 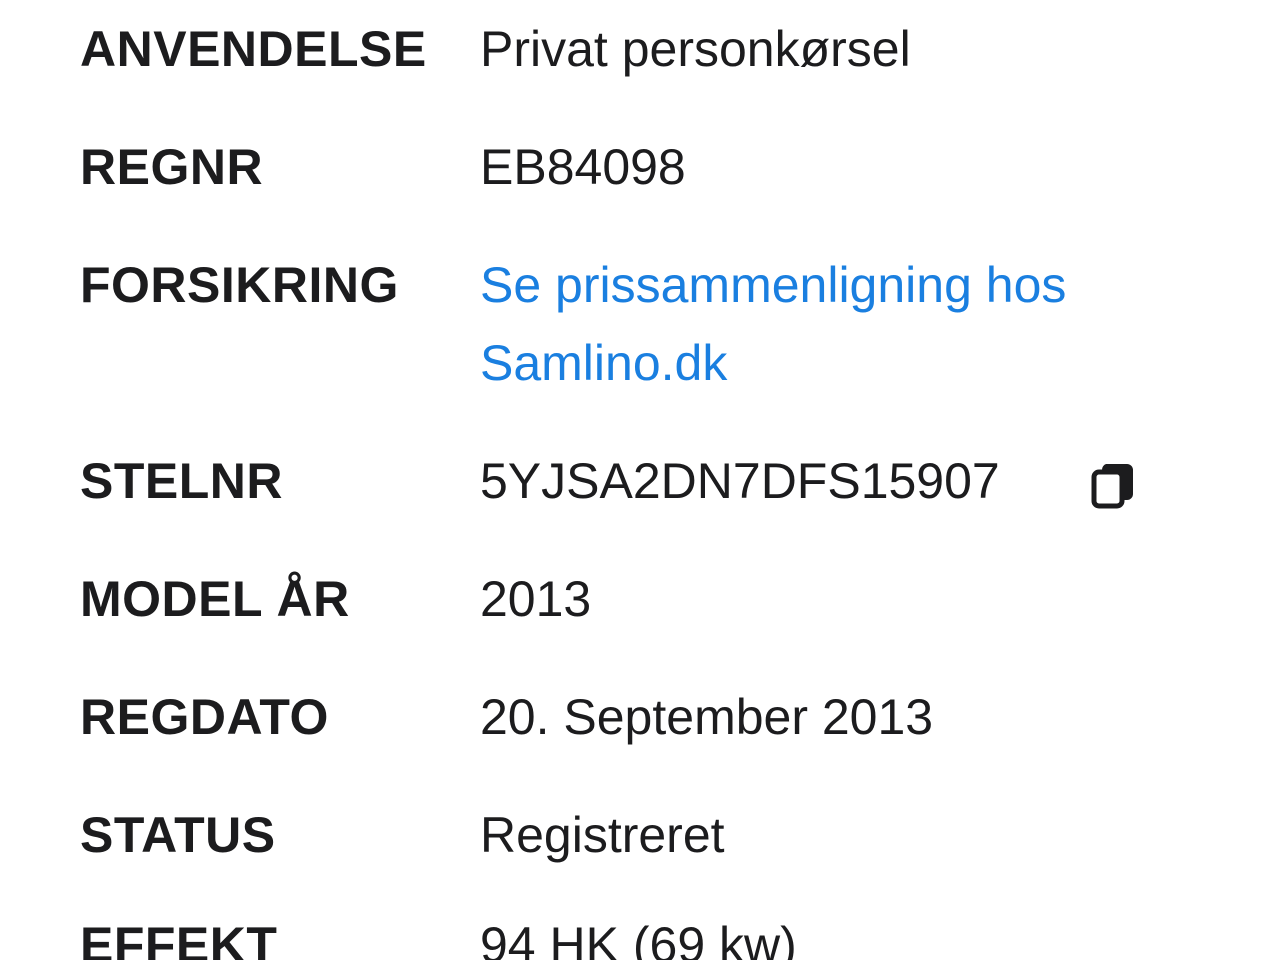 What do you see at coordinates (602, 835) in the screenshot?
I see `row-value: Registreret` at bounding box center [602, 835].